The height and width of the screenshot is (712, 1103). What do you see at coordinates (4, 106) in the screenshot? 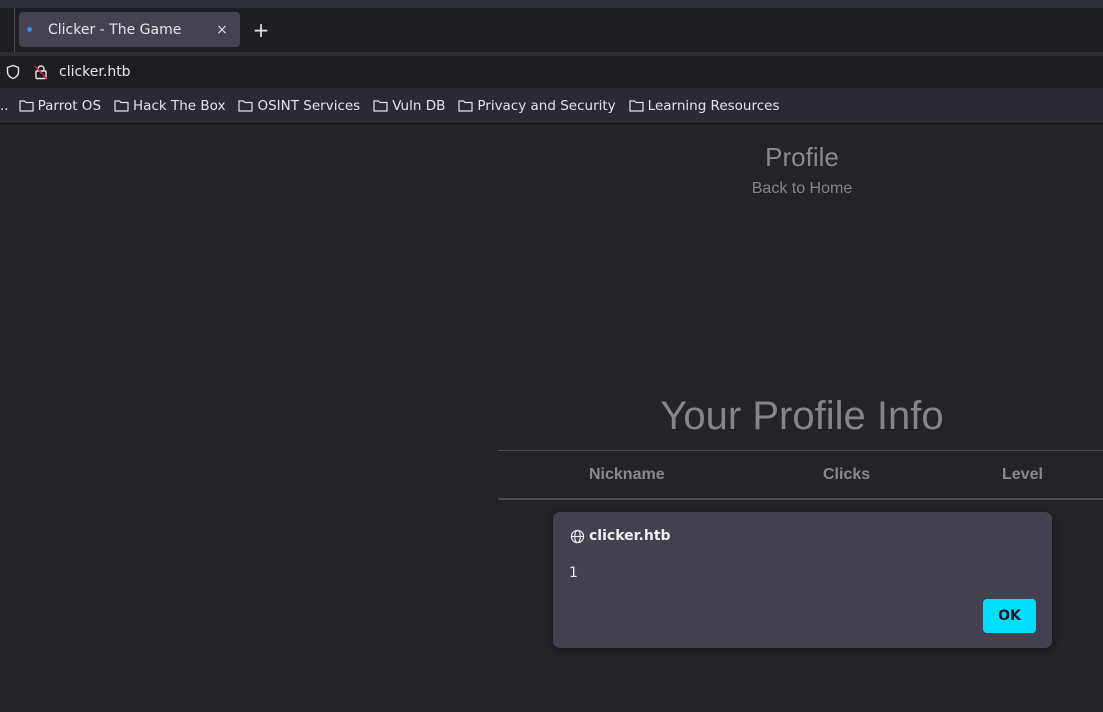
I see `bookmarks-overflow: ..` at bounding box center [4, 106].